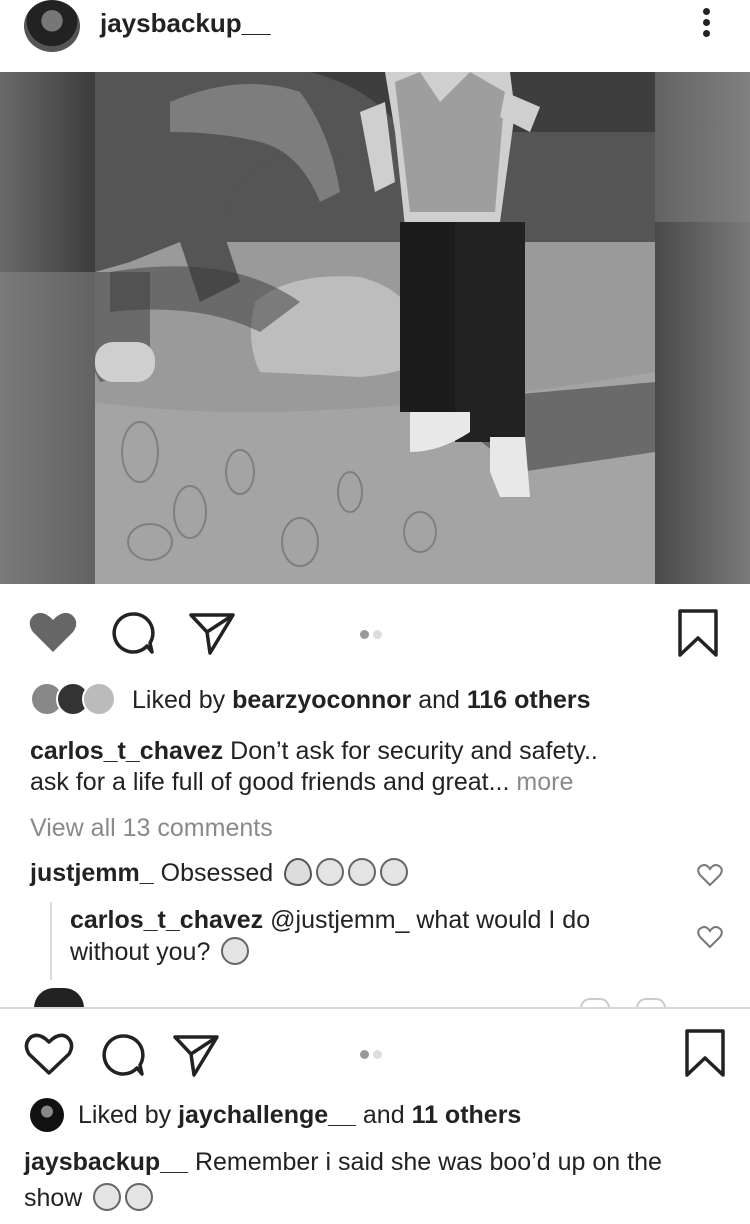 Image resolution: width=750 pixels, height=1224 pixels. Describe the element at coordinates (76, 700) in the screenshot. I see `liked-by-avatars` at that location.